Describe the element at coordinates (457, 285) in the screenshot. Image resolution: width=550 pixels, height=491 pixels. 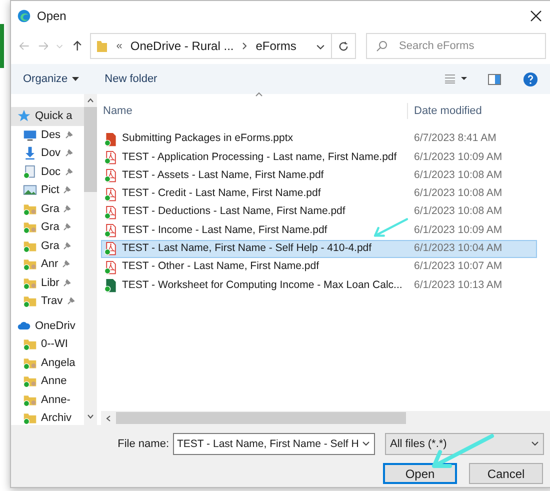
I see `file-date: 6/1/2023 10:13 AM` at that location.